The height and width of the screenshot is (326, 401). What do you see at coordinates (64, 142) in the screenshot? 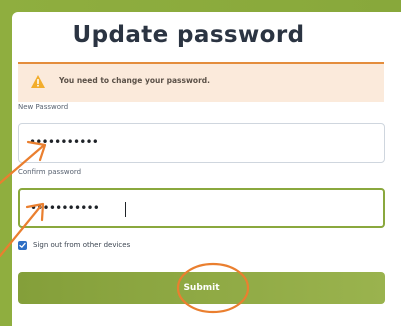
I see `new-password-value: •••••••••••` at bounding box center [64, 142].